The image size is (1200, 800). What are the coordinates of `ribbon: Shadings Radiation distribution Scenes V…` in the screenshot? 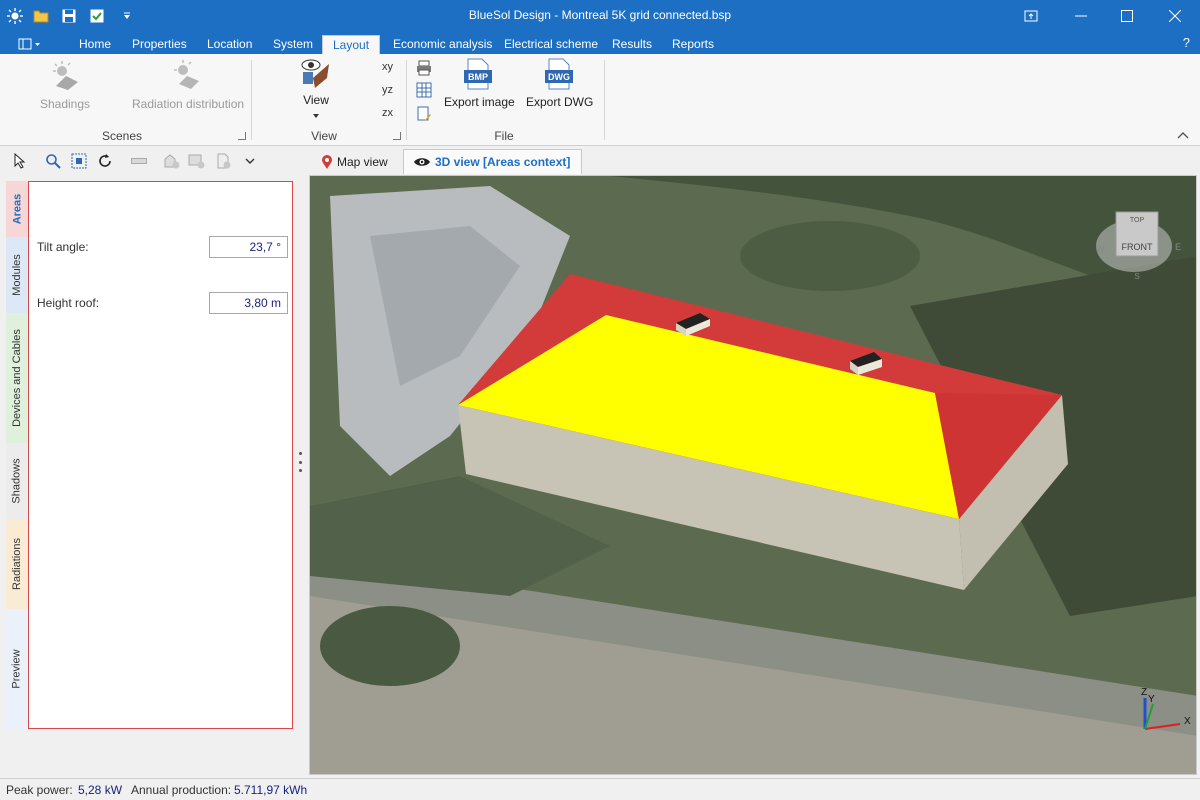 It's located at (600, 100).